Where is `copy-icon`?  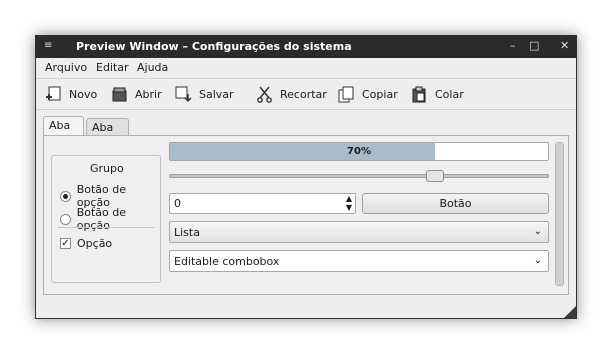 copy-icon is located at coordinates (346, 94).